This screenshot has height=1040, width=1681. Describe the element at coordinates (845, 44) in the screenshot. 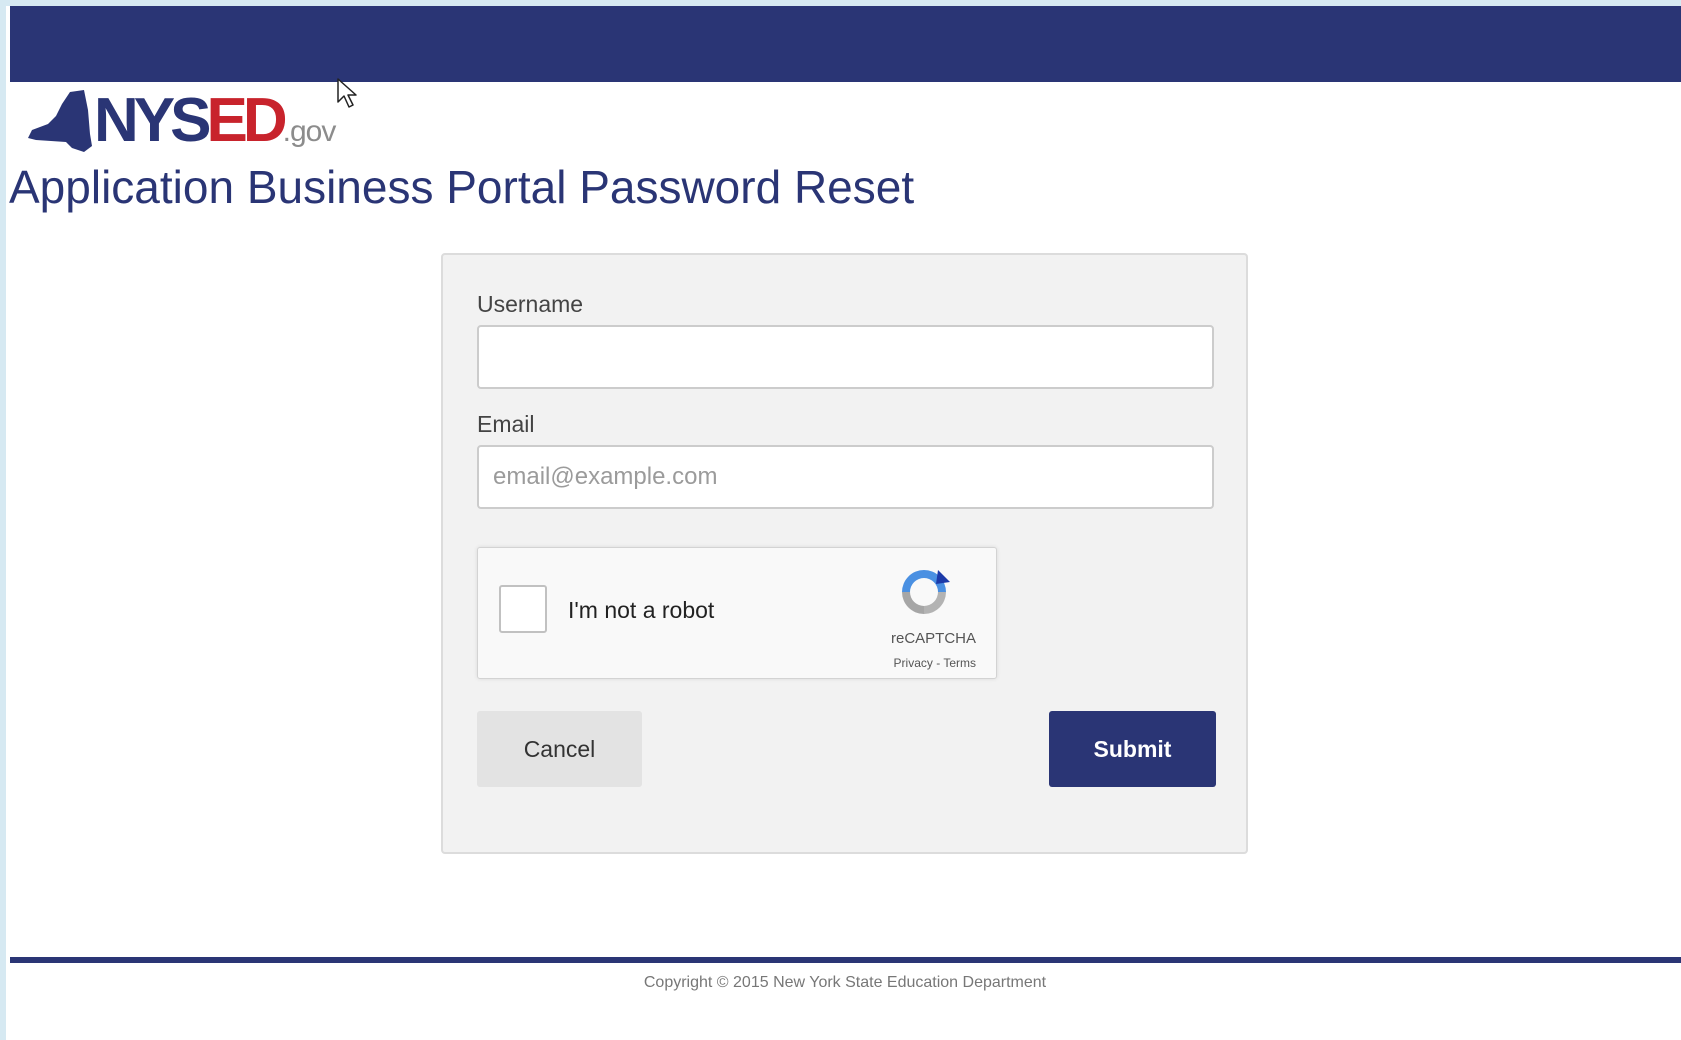

I see `header-bar` at that location.